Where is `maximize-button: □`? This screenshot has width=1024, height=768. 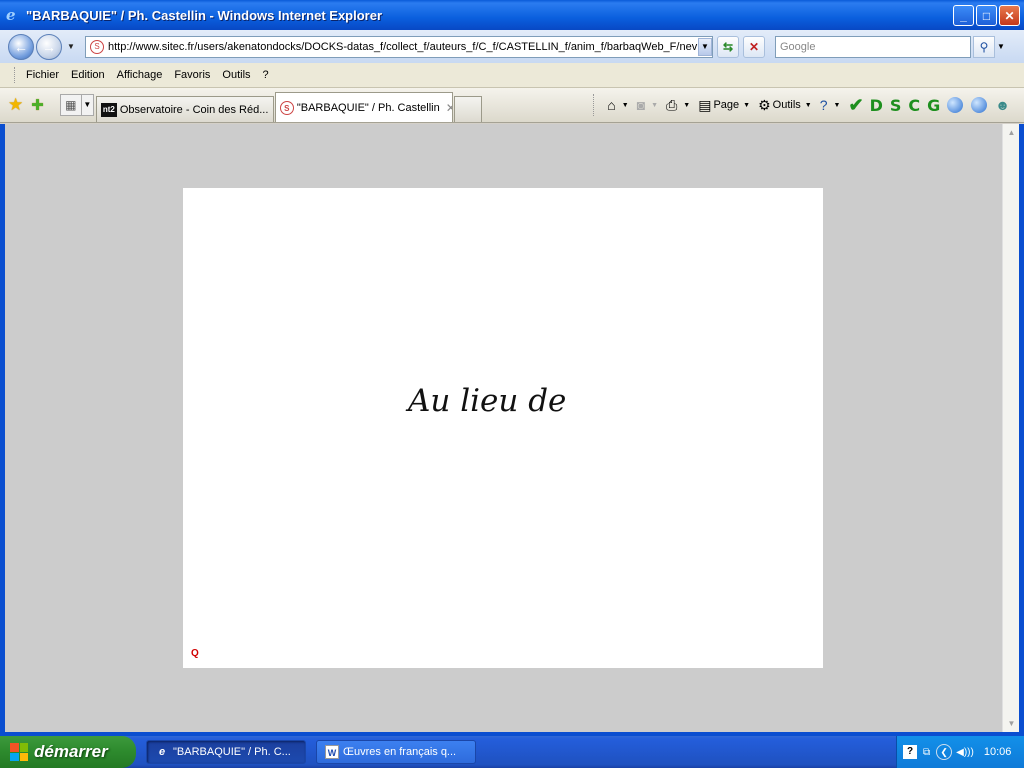 maximize-button: □ is located at coordinates (986, 15).